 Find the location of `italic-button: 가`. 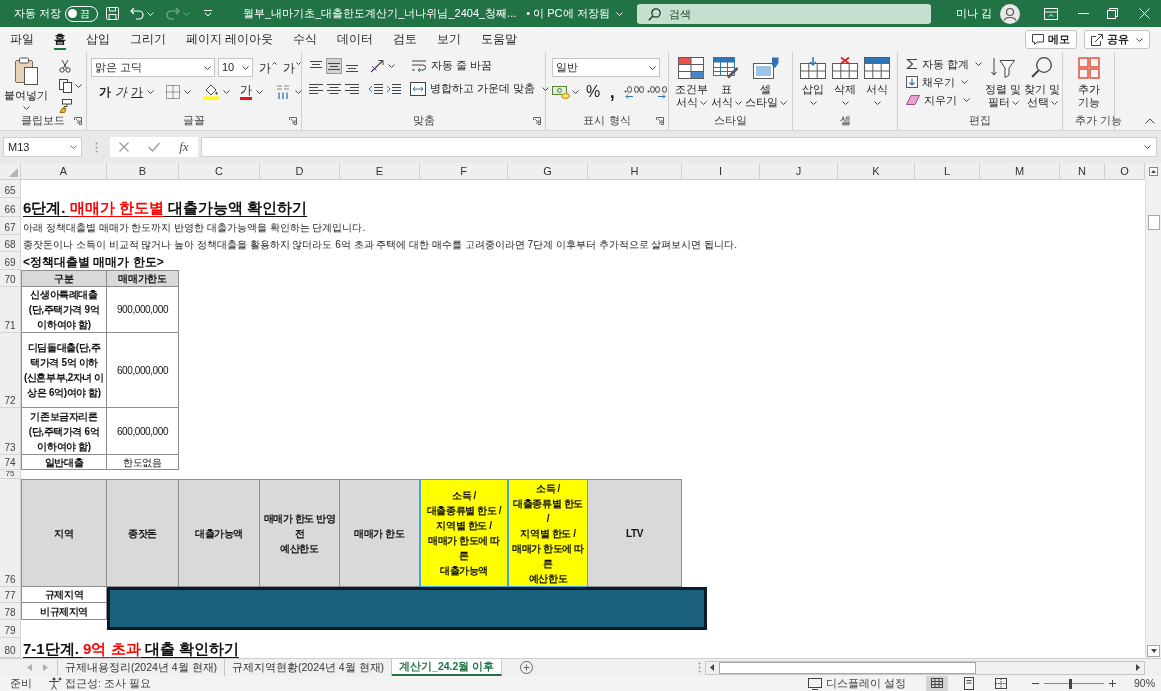

italic-button: 가 is located at coordinates (121, 92).